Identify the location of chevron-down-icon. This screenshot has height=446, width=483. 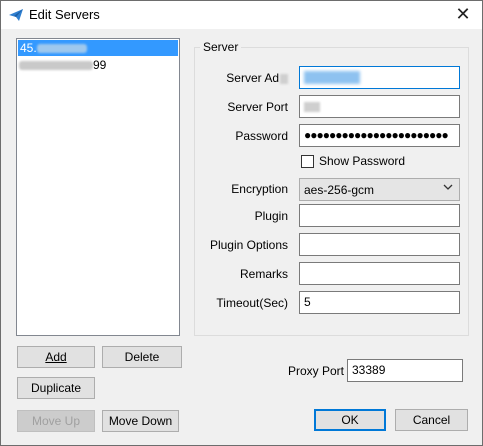
(448, 188).